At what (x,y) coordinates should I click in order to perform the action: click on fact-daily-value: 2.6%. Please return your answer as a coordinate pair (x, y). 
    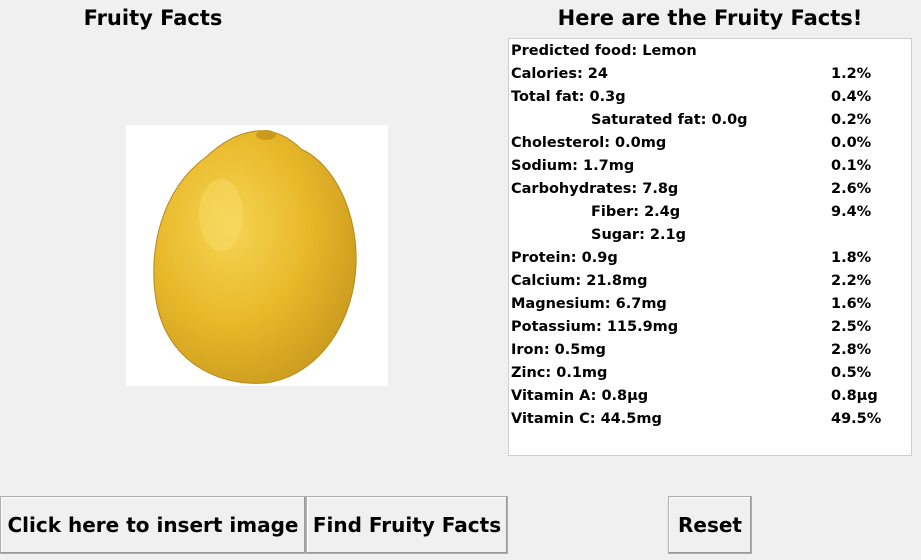
    Looking at the image, I should click on (851, 189).